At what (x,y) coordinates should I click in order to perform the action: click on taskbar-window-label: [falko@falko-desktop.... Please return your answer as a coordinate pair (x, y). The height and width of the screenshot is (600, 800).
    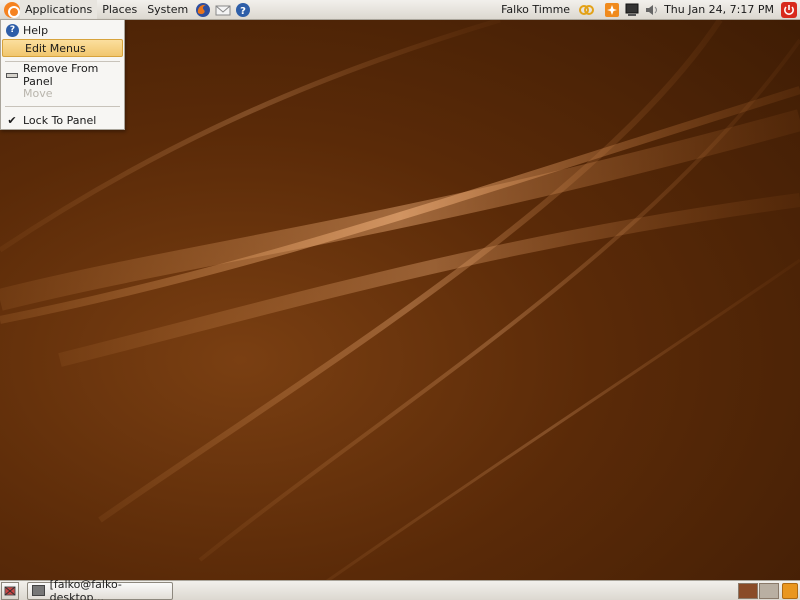
    Looking at the image, I should click on (85, 588).